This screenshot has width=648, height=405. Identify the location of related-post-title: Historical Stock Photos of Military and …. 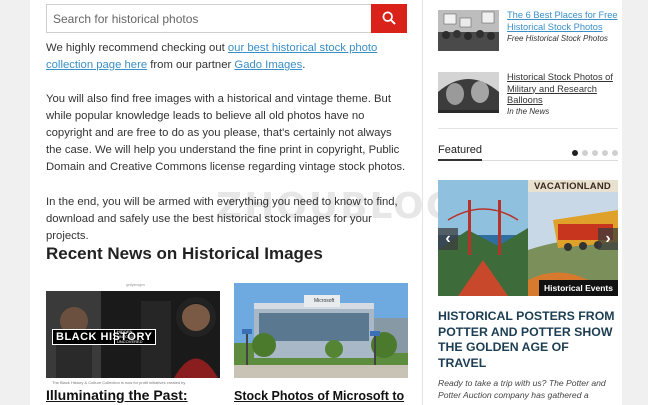
(563, 89).